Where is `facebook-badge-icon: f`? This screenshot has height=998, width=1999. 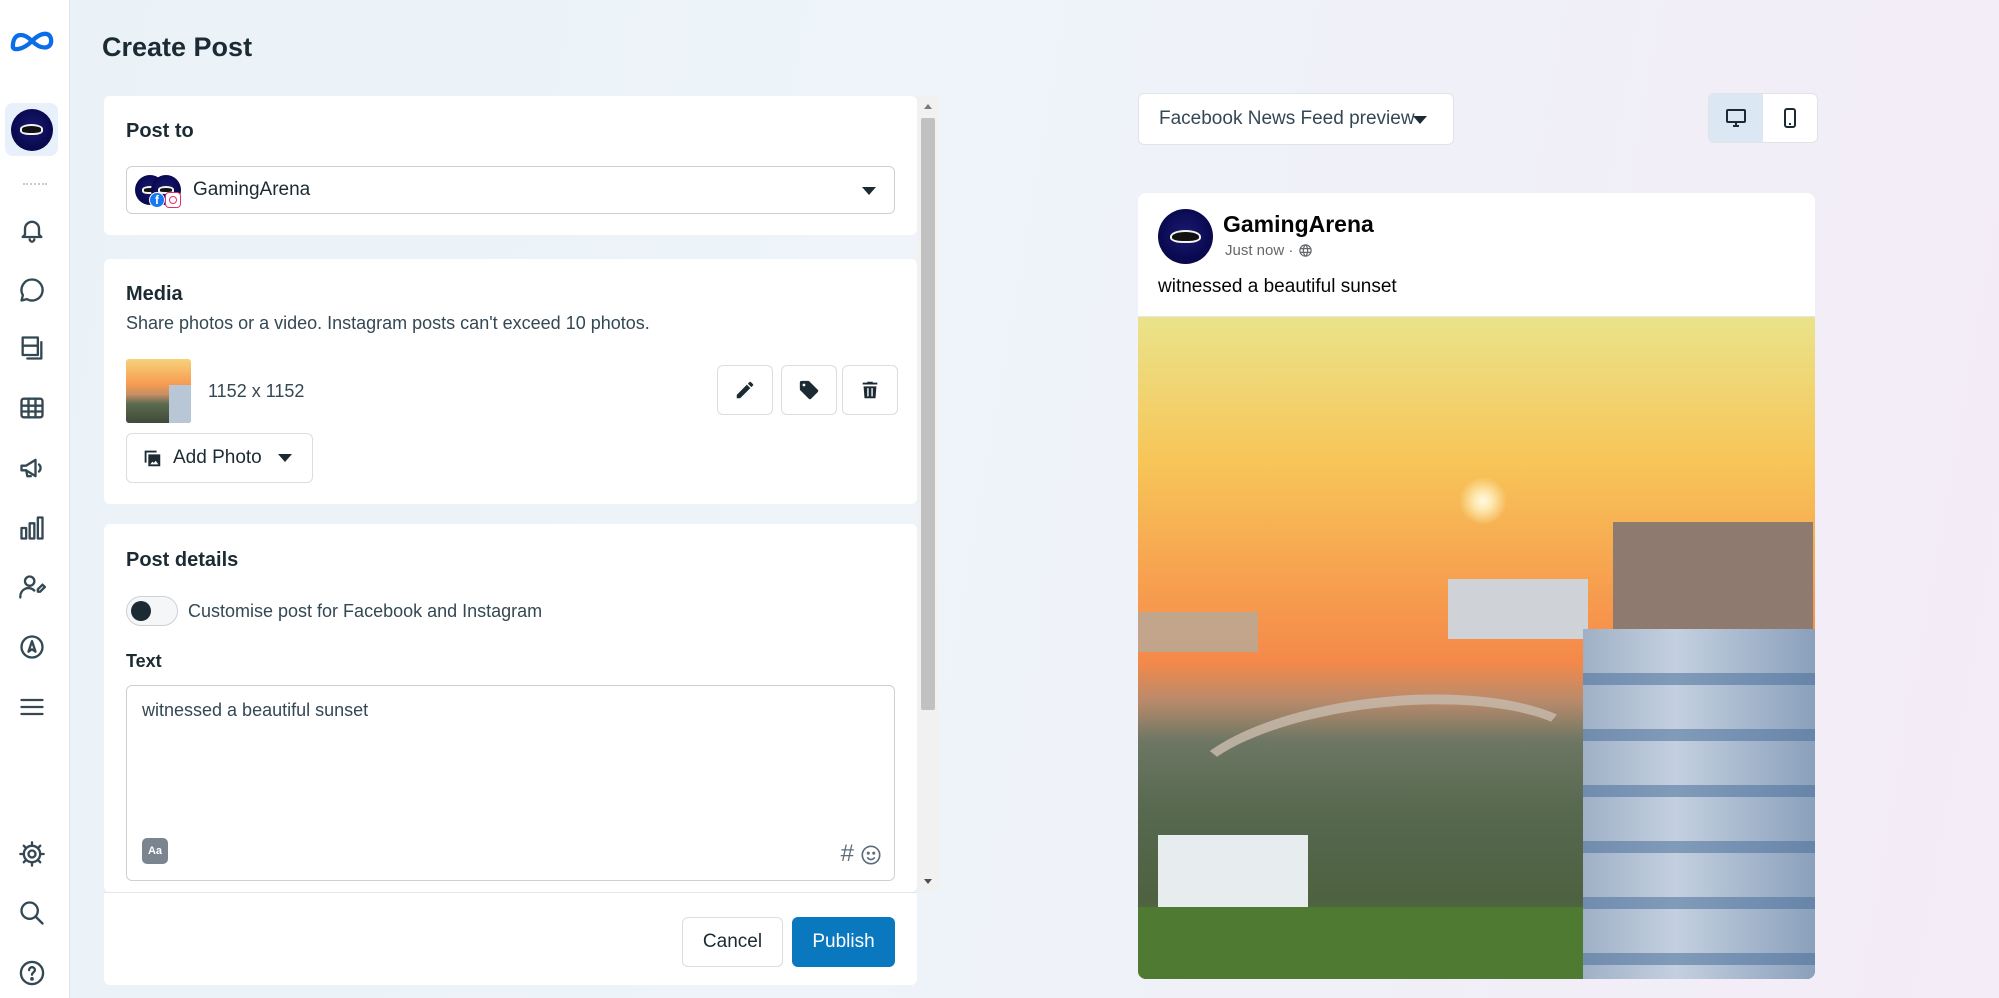 facebook-badge-icon: f is located at coordinates (157, 200).